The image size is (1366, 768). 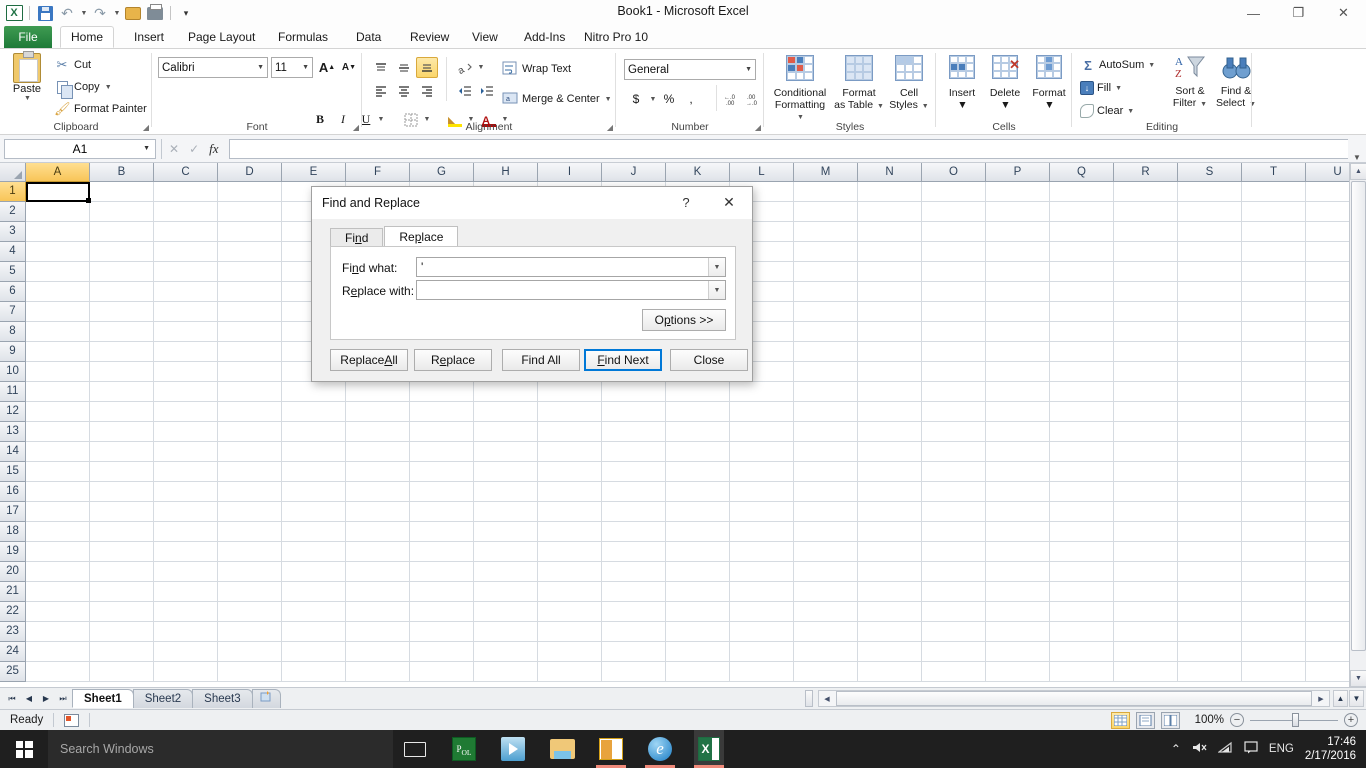 I want to click on cell-O4, so click(x=954, y=252).